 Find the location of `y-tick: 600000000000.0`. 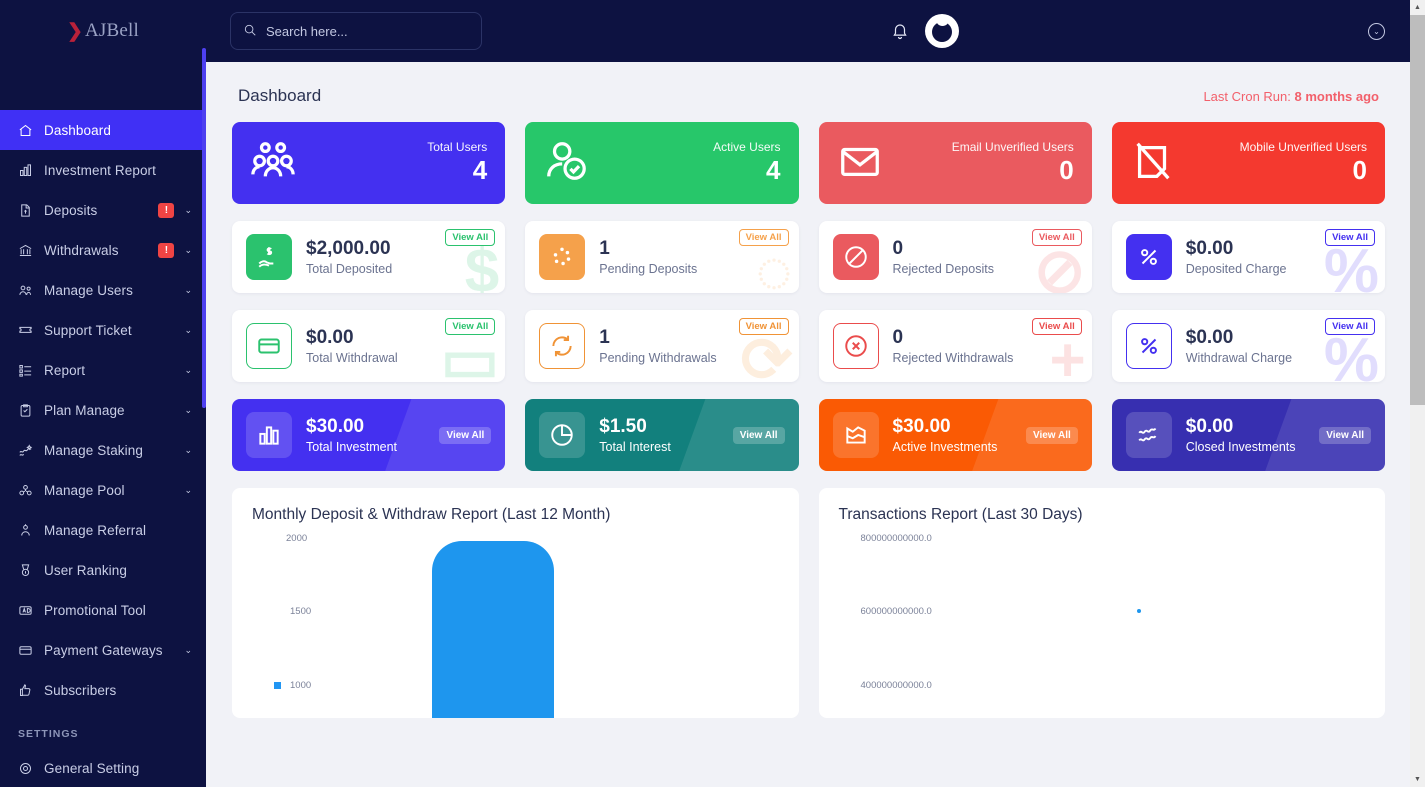

y-tick: 600000000000.0 is located at coordinates (896, 611).